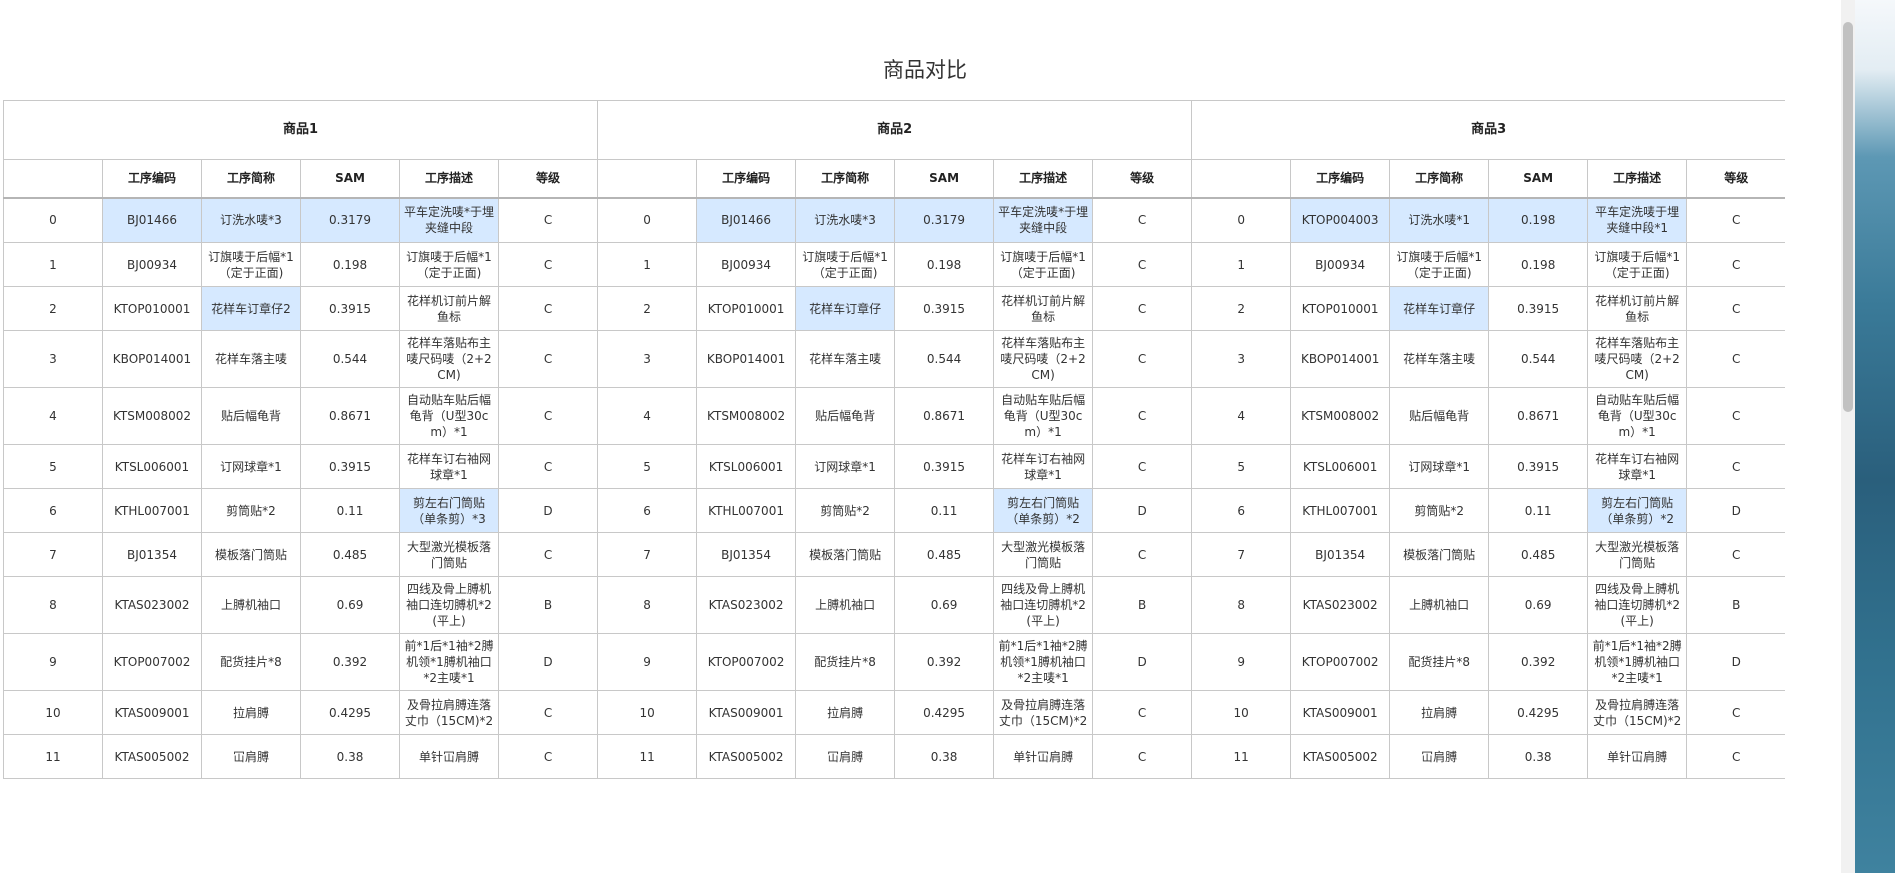 Image resolution: width=1895 pixels, height=873 pixels. I want to click on operation-code-cell: BJ01354, so click(152, 554).